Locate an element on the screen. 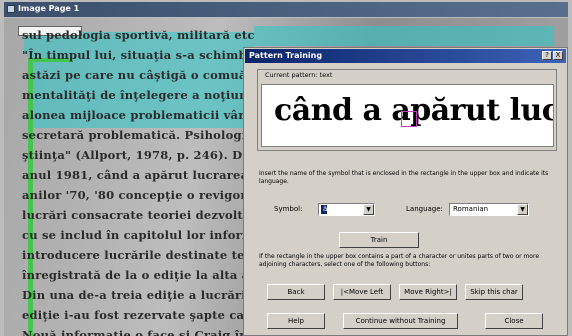 The height and width of the screenshot is (336, 572). doc-line: "În timpul lui, situaţia s-a schimbat is located at coordinates (141, 55).